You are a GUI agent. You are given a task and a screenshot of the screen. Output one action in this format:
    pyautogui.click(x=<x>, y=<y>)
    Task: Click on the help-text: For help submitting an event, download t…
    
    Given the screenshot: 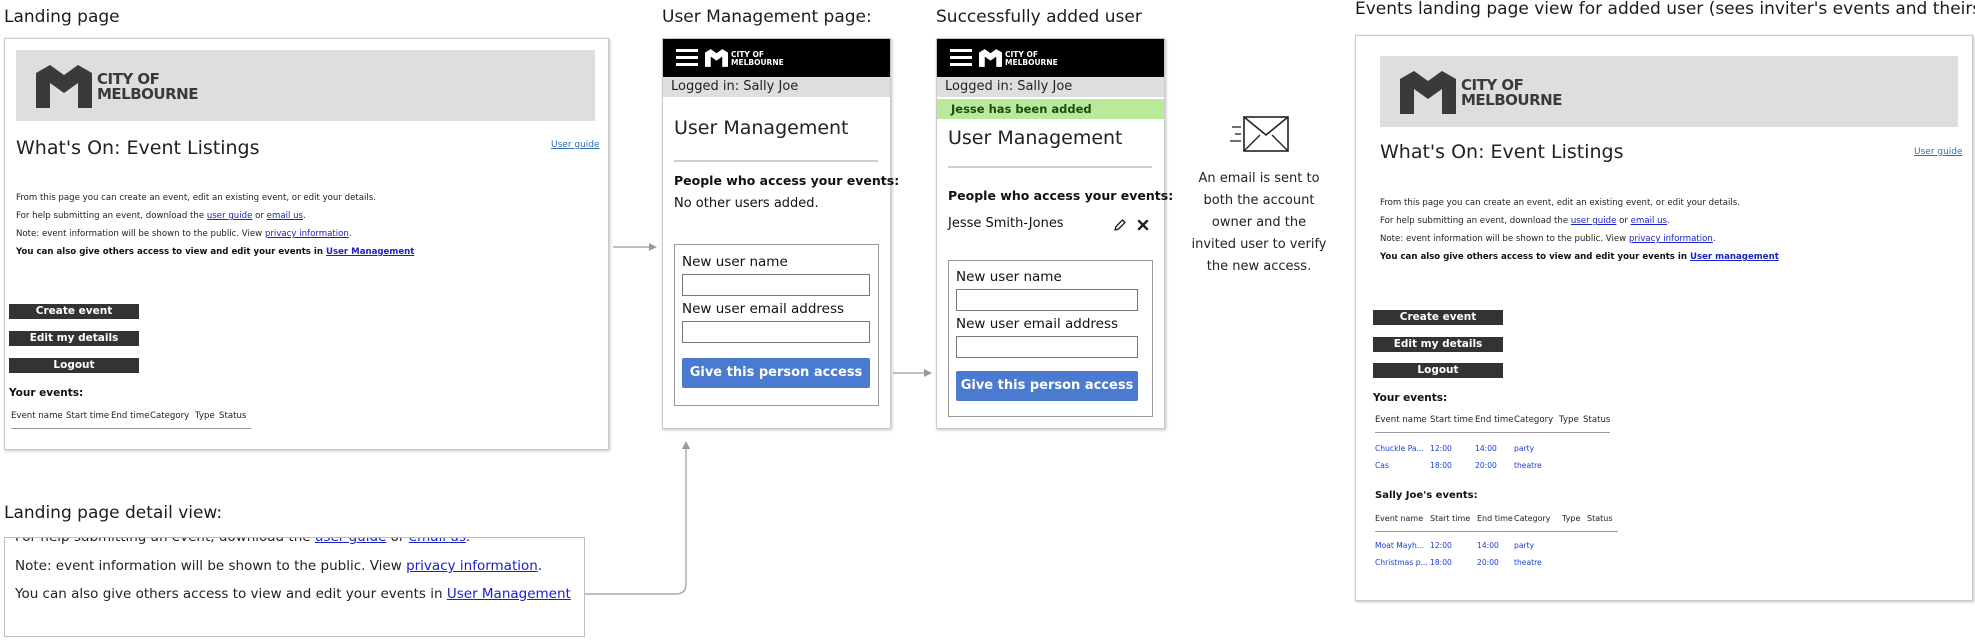 What is the action you would take?
    pyautogui.click(x=1525, y=221)
    